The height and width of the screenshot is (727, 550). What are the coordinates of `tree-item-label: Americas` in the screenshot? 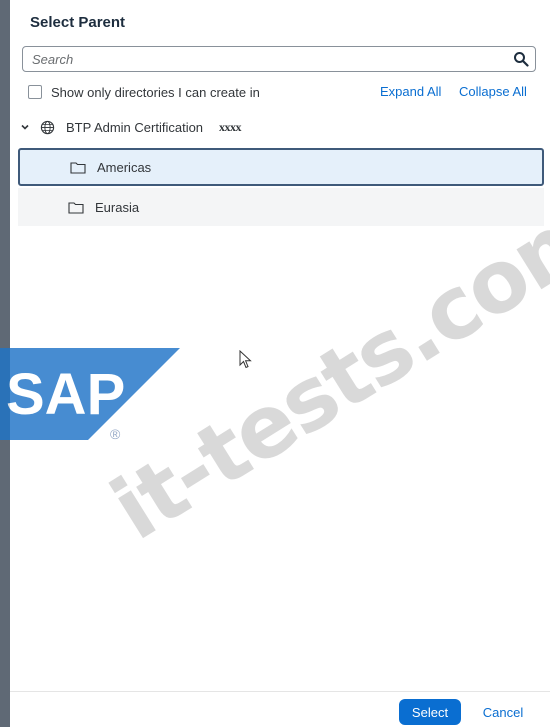 It's located at (124, 167).